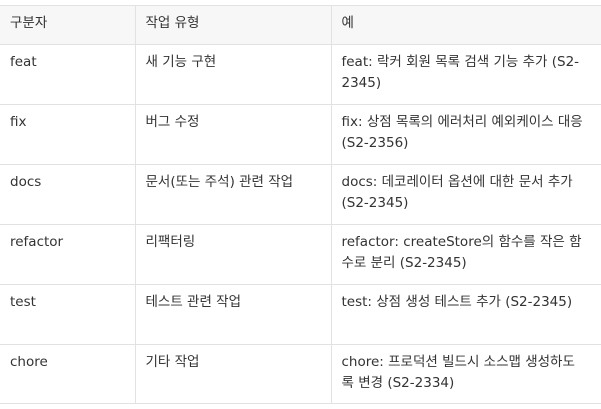 This screenshot has height=409, width=601. I want to click on example-cell: fix: 상점 목록의 에러처리 예외케이스 대응 (S2-2356), so click(465, 134).